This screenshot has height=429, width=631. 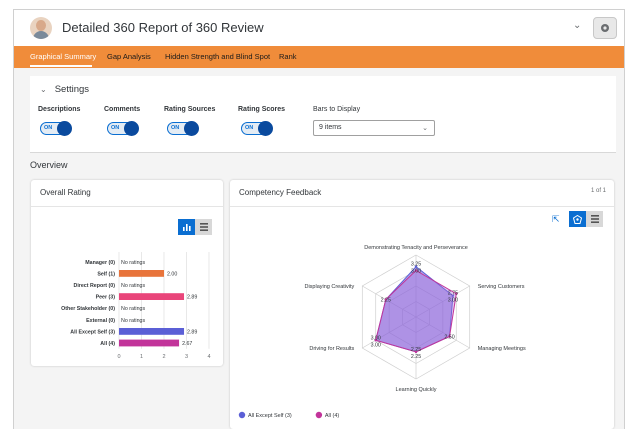 What do you see at coordinates (186, 357) in the screenshot?
I see `x-tick-label: 3` at bounding box center [186, 357].